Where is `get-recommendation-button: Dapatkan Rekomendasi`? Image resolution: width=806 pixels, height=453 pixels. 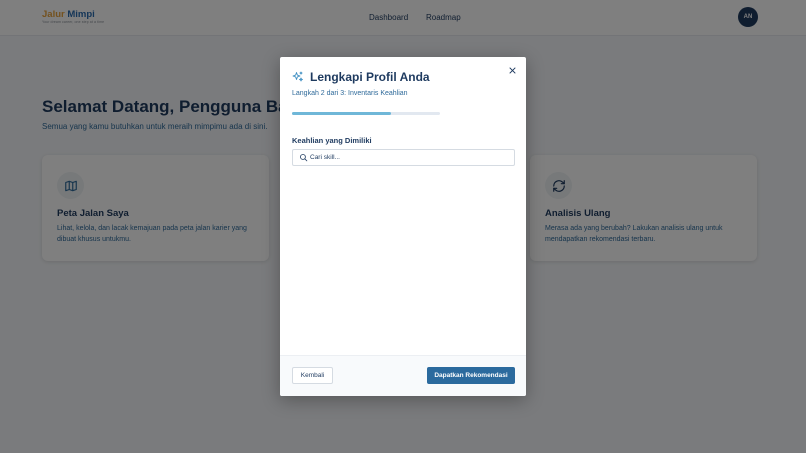
get-recommendation-button: Dapatkan Rekomendasi is located at coordinates (471, 375).